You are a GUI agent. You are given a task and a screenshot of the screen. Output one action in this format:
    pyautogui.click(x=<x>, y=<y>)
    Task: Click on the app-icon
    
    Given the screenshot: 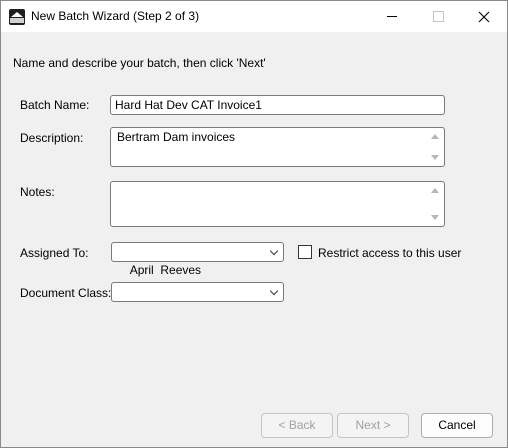 What is the action you would take?
    pyautogui.click(x=17, y=17)
    